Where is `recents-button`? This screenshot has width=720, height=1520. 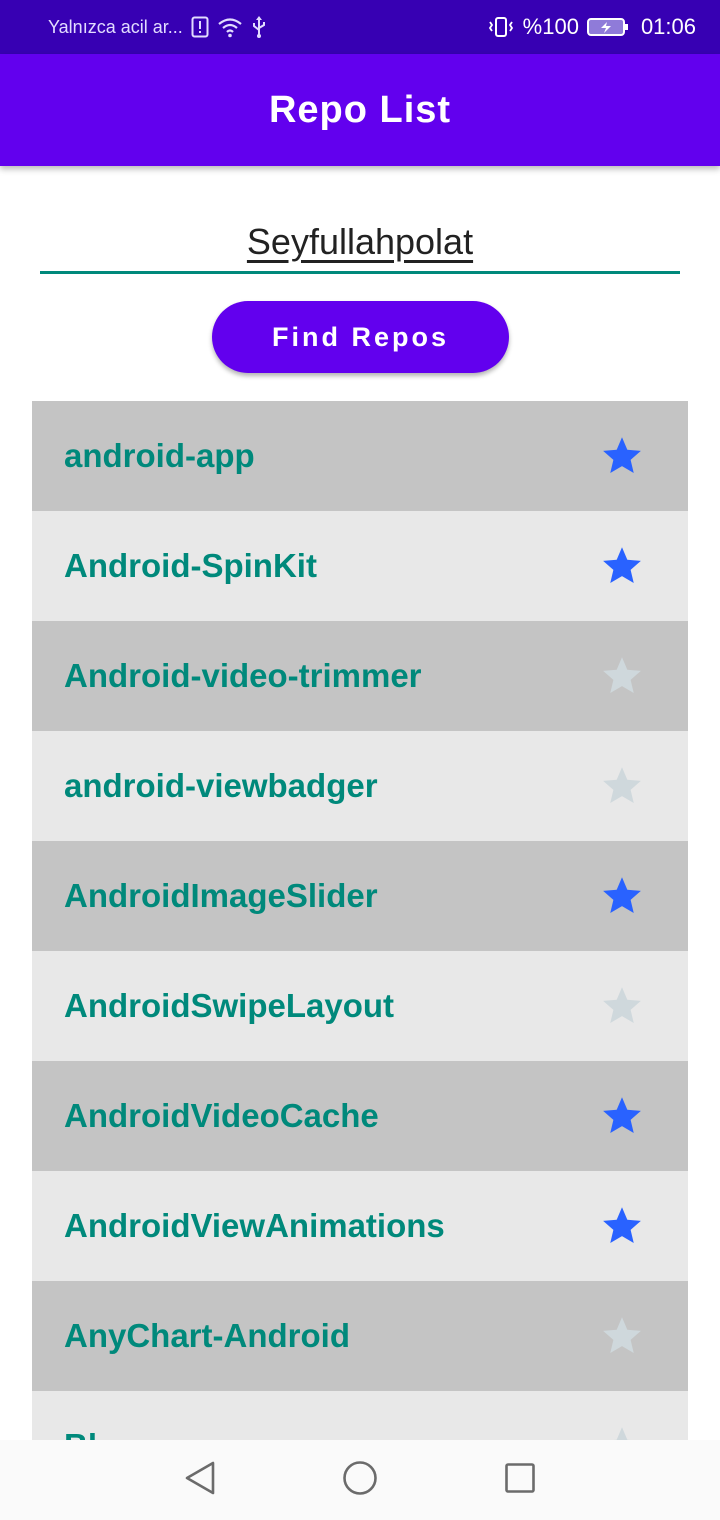
recents-button is located at coordinates (520, 1480).